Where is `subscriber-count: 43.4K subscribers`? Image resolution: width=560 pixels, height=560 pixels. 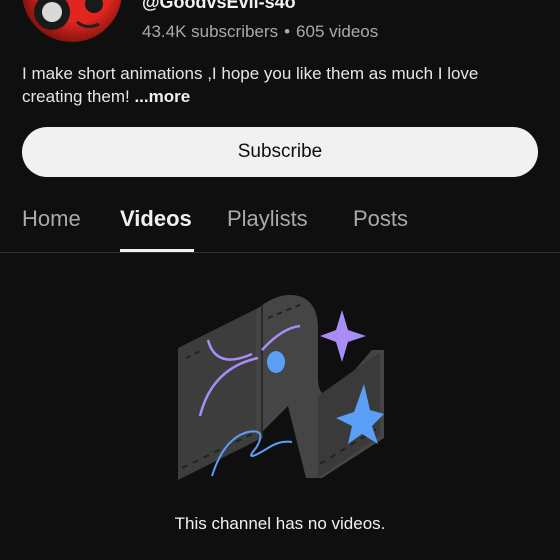
subscriber-count: 43.4K subscribers is located at coordinates (210, 31).